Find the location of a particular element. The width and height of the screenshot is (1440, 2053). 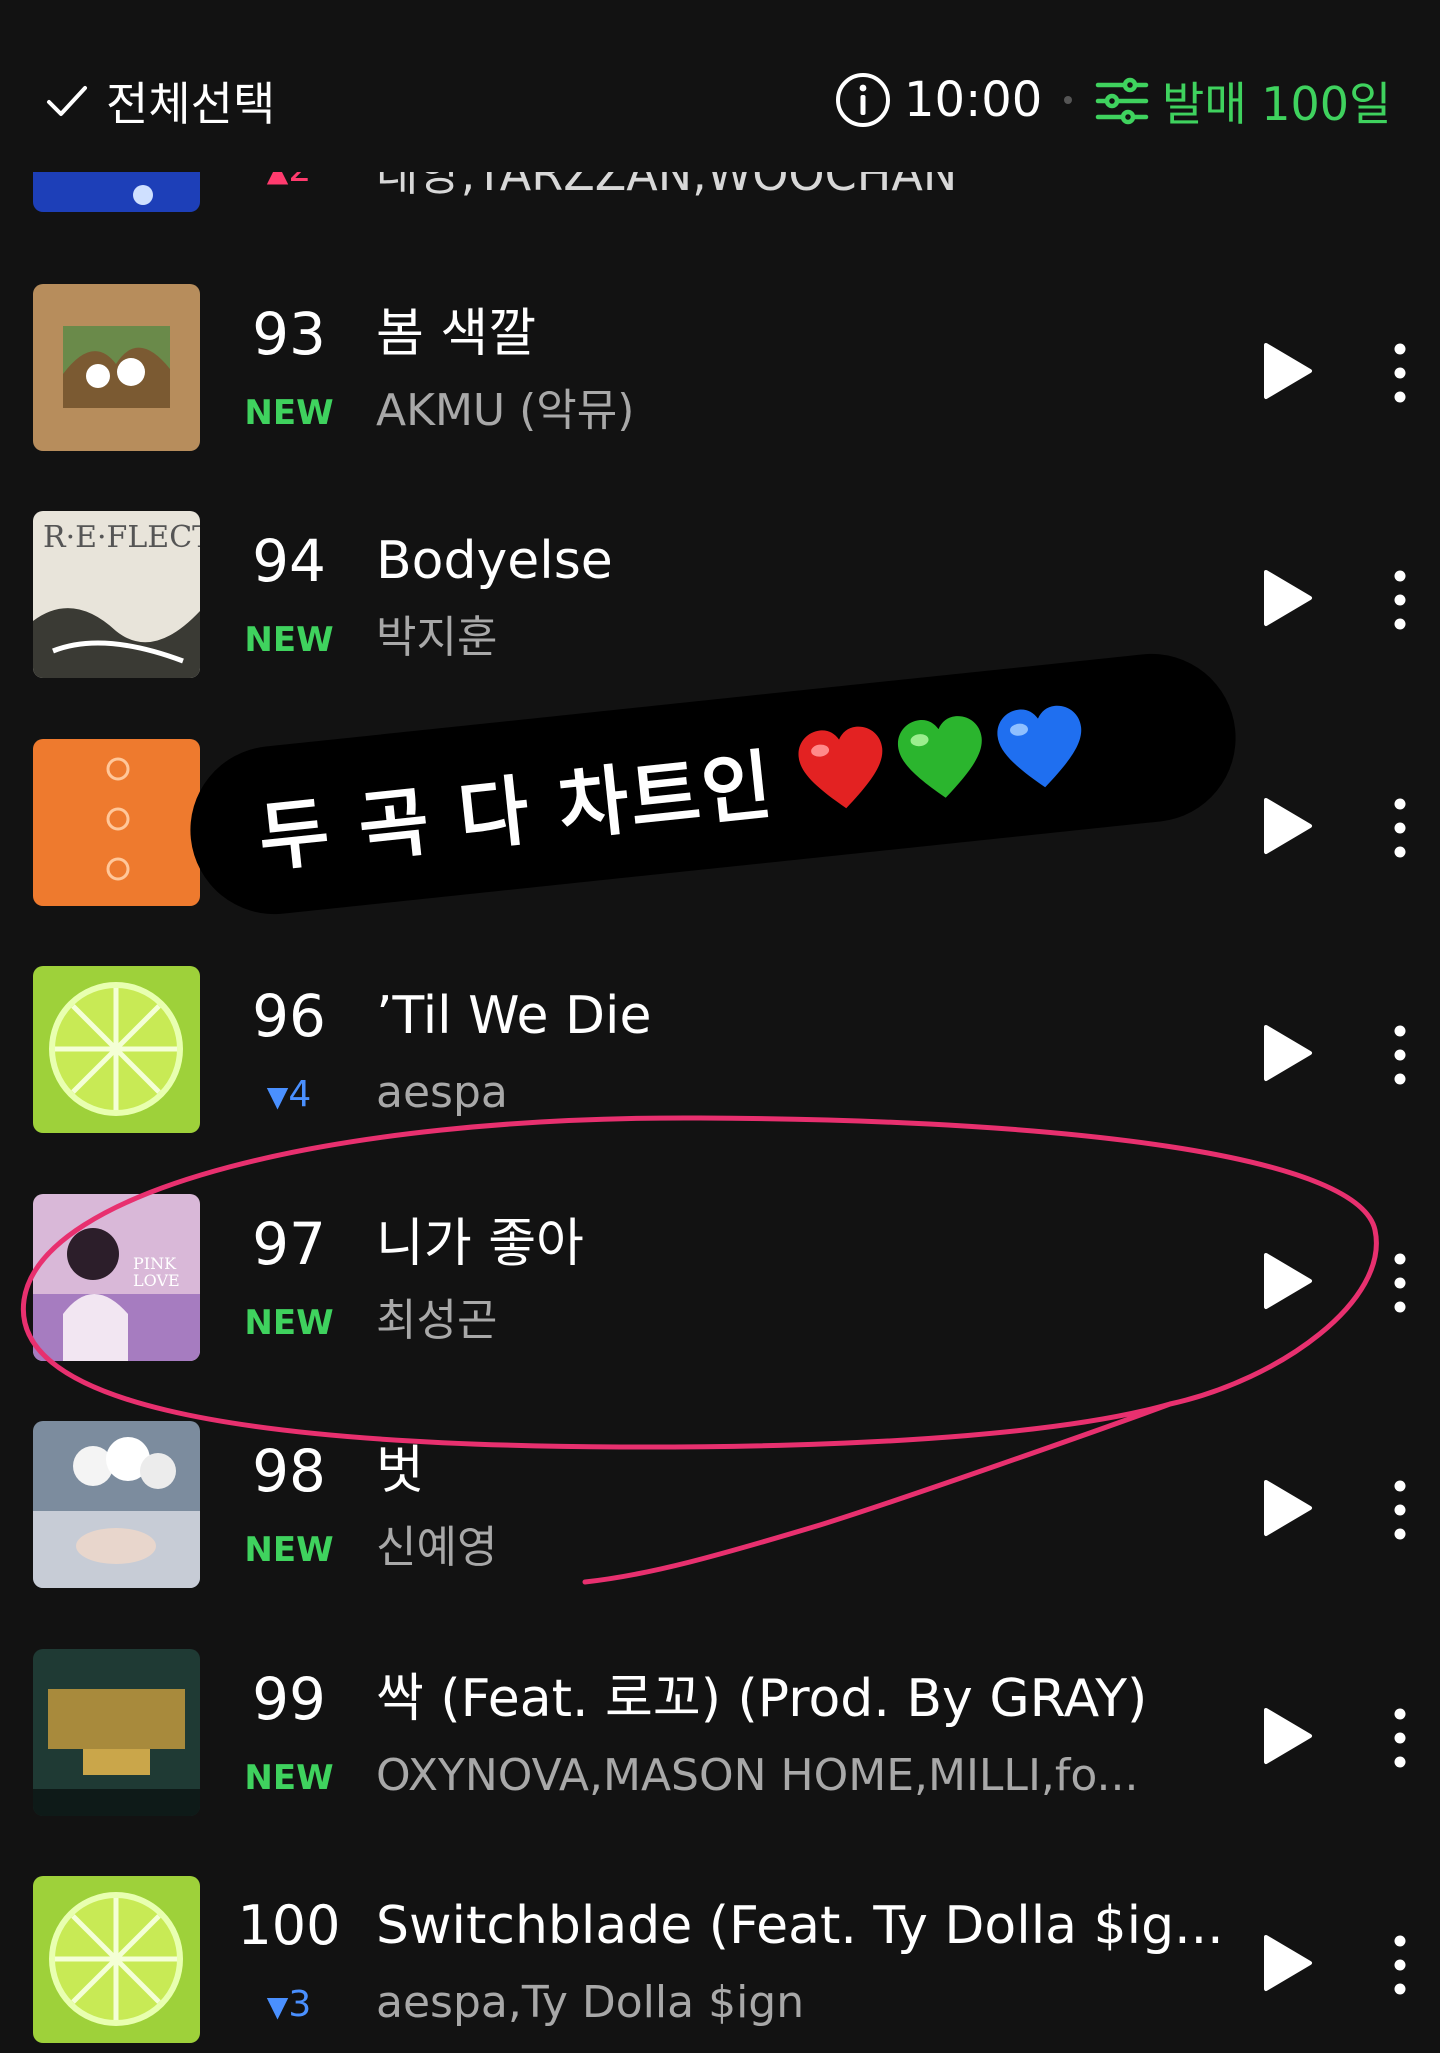

chart-row: R·E·FLECT 94 NEW Bodyelse 박지훈 is located at coordinates (720, 574).